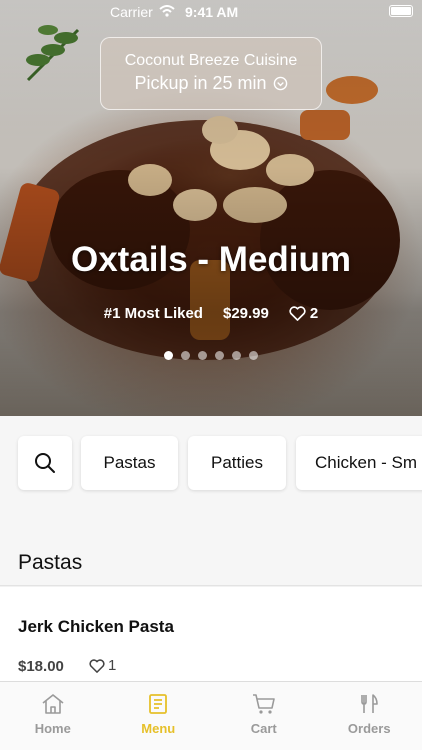  I want to click on item-likes-value: 1, so click(112, 665).